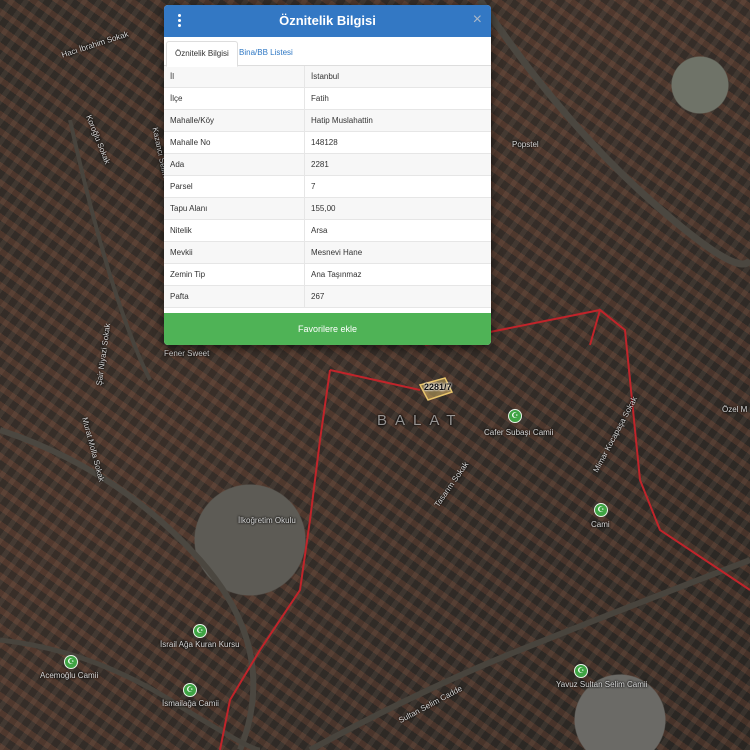 This screenshot has width=750, height=750. I want to click on table-row: Mevkii Mesnevi Hane, so click(327, 252).